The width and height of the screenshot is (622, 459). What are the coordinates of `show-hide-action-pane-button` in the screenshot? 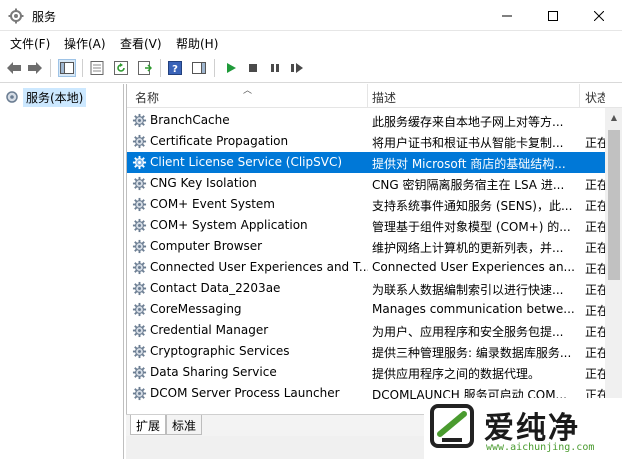 It's located at (199, 68).